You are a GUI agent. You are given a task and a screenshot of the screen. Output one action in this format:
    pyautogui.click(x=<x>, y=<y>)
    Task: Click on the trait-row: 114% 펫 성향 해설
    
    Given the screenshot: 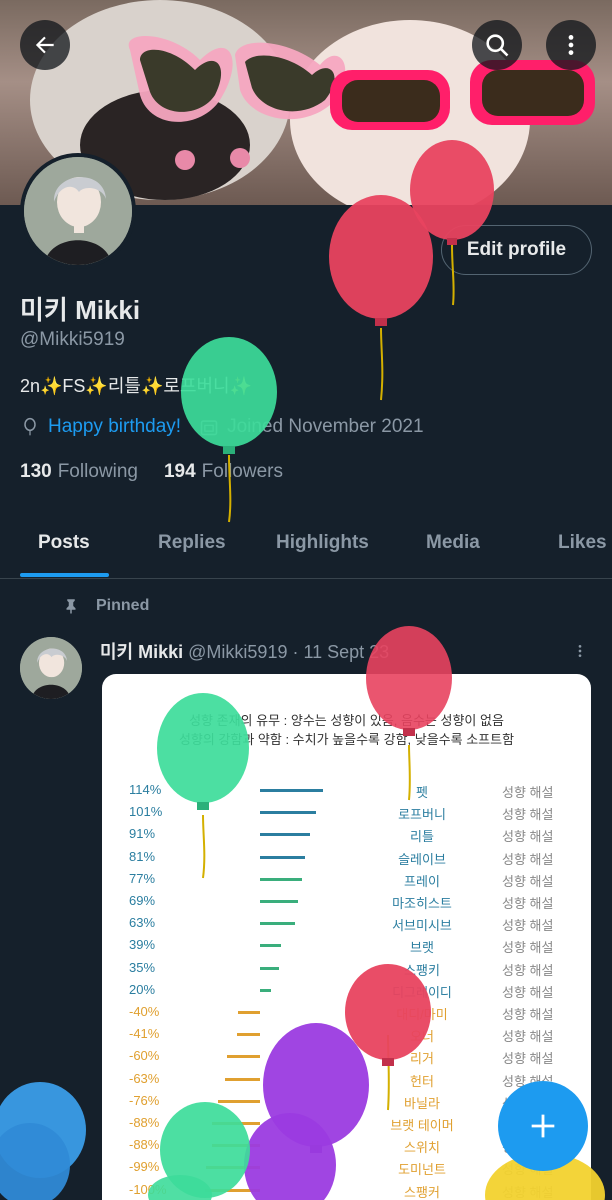 What is the action you would take?
    pyautogui.click(x=346, y=790)
    